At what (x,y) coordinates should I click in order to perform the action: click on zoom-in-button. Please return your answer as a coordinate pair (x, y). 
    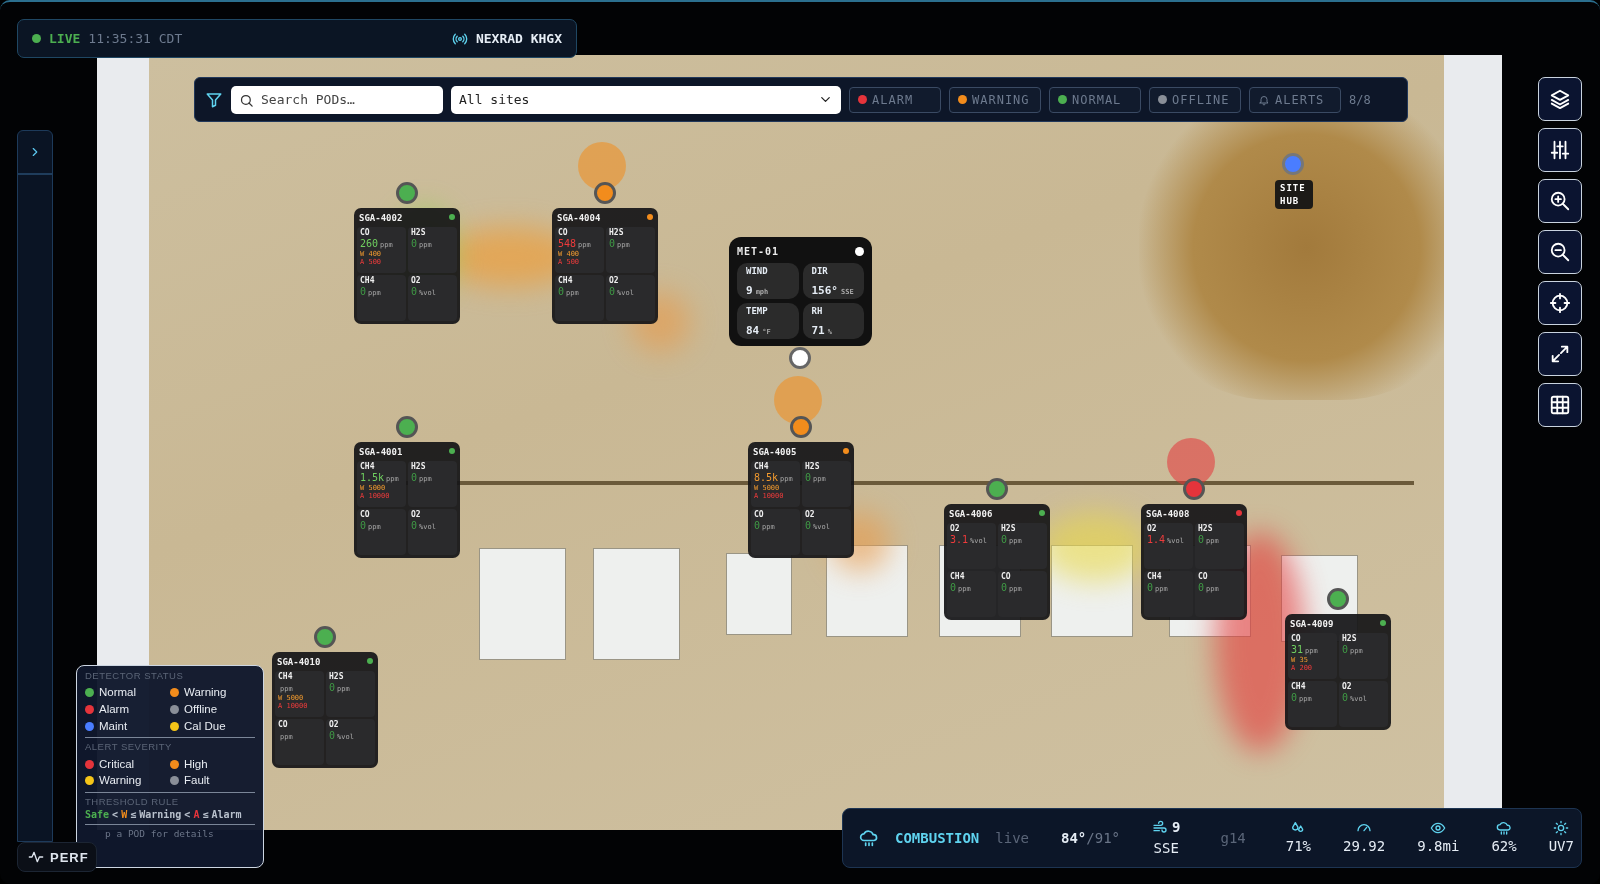
    Looking at the image, I should click on (1560, 201).